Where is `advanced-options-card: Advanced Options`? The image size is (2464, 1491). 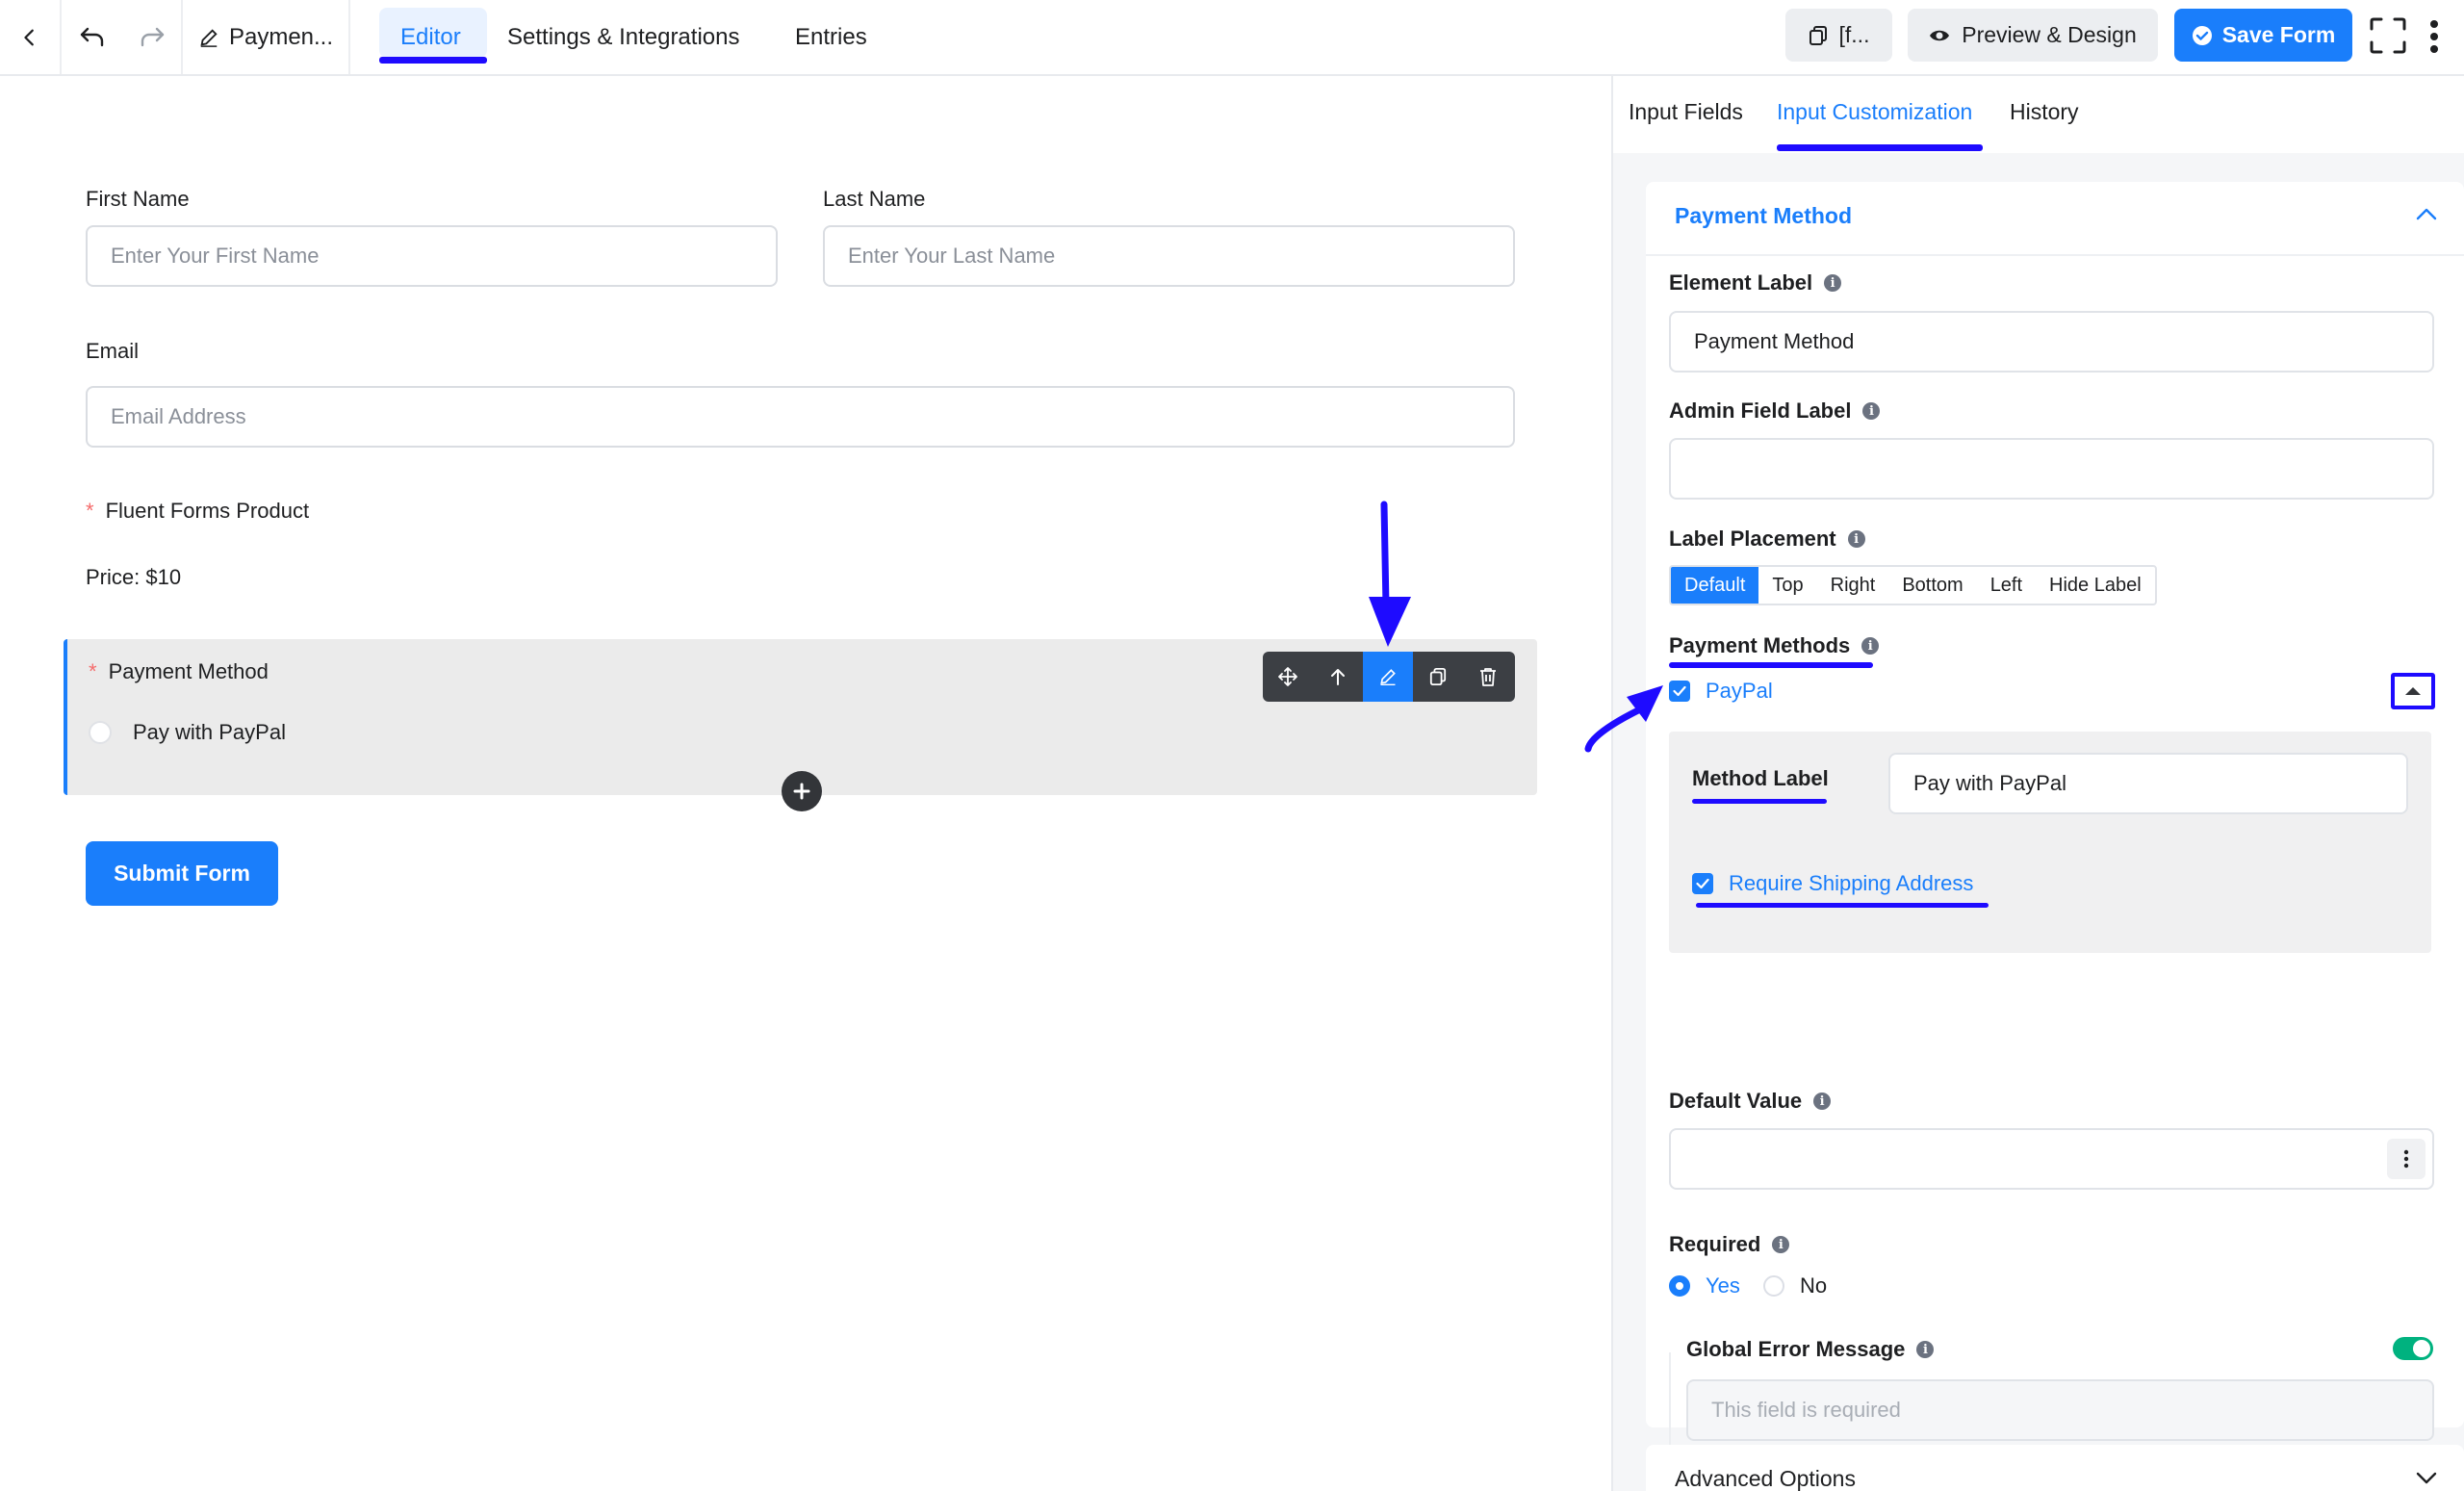
advanced-options-card: Advanced Options is located at coordinates (2055, 1468).